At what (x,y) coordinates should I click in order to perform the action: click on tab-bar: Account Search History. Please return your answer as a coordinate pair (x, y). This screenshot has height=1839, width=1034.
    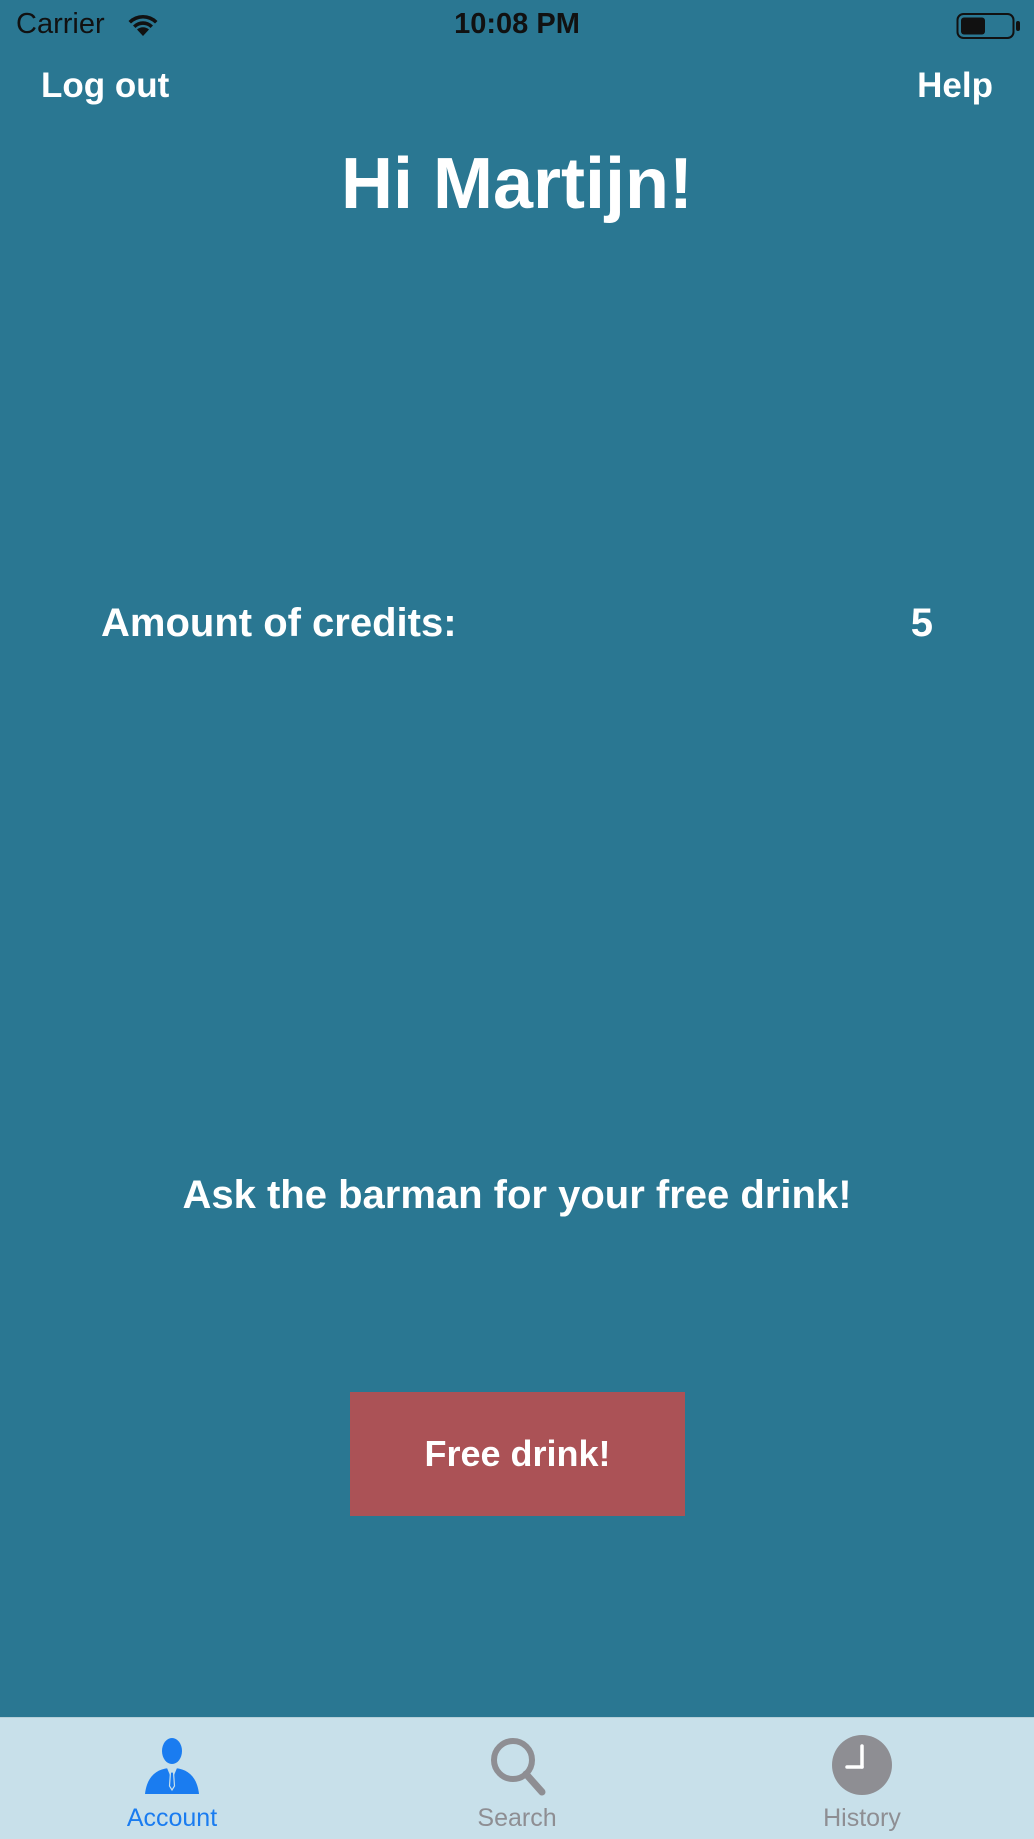
    Looking at the image, I should click on (517, 1778).